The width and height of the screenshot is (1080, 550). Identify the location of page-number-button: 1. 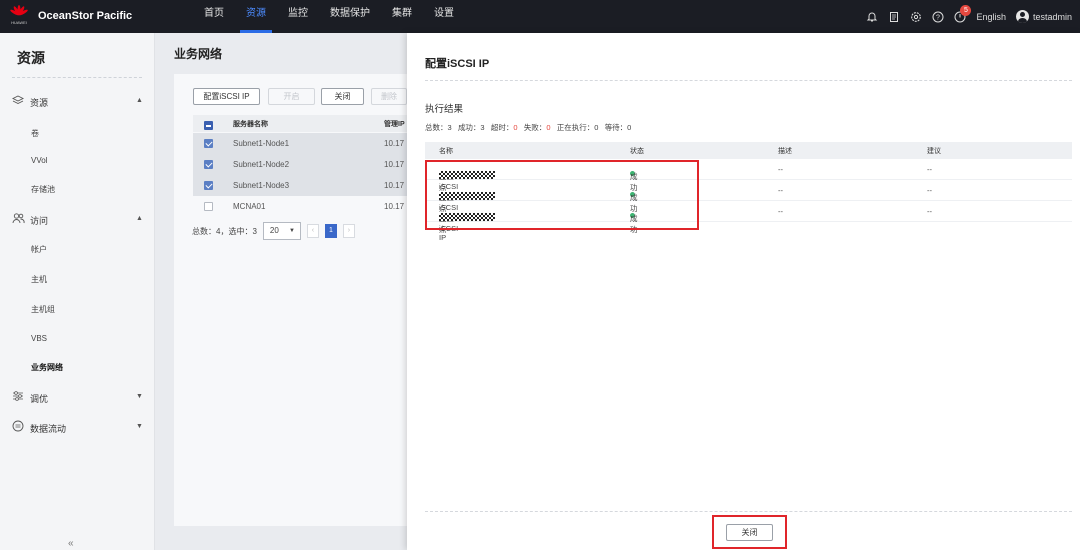
(330, 231).